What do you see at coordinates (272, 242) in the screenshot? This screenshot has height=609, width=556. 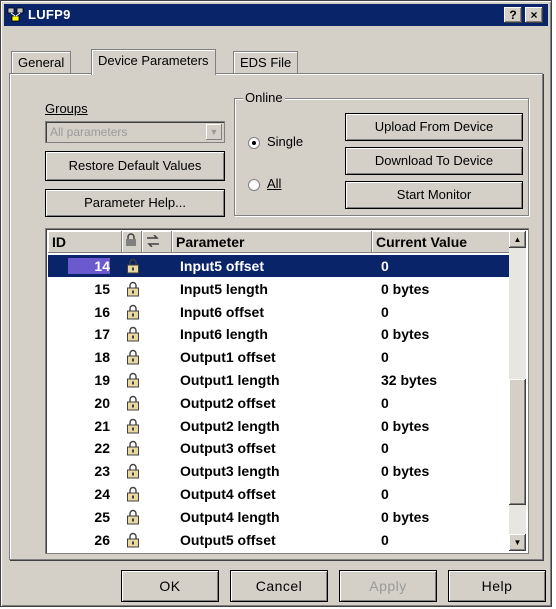 I see `column-header-parameter: Parameter` at bounding box center [272, 242].